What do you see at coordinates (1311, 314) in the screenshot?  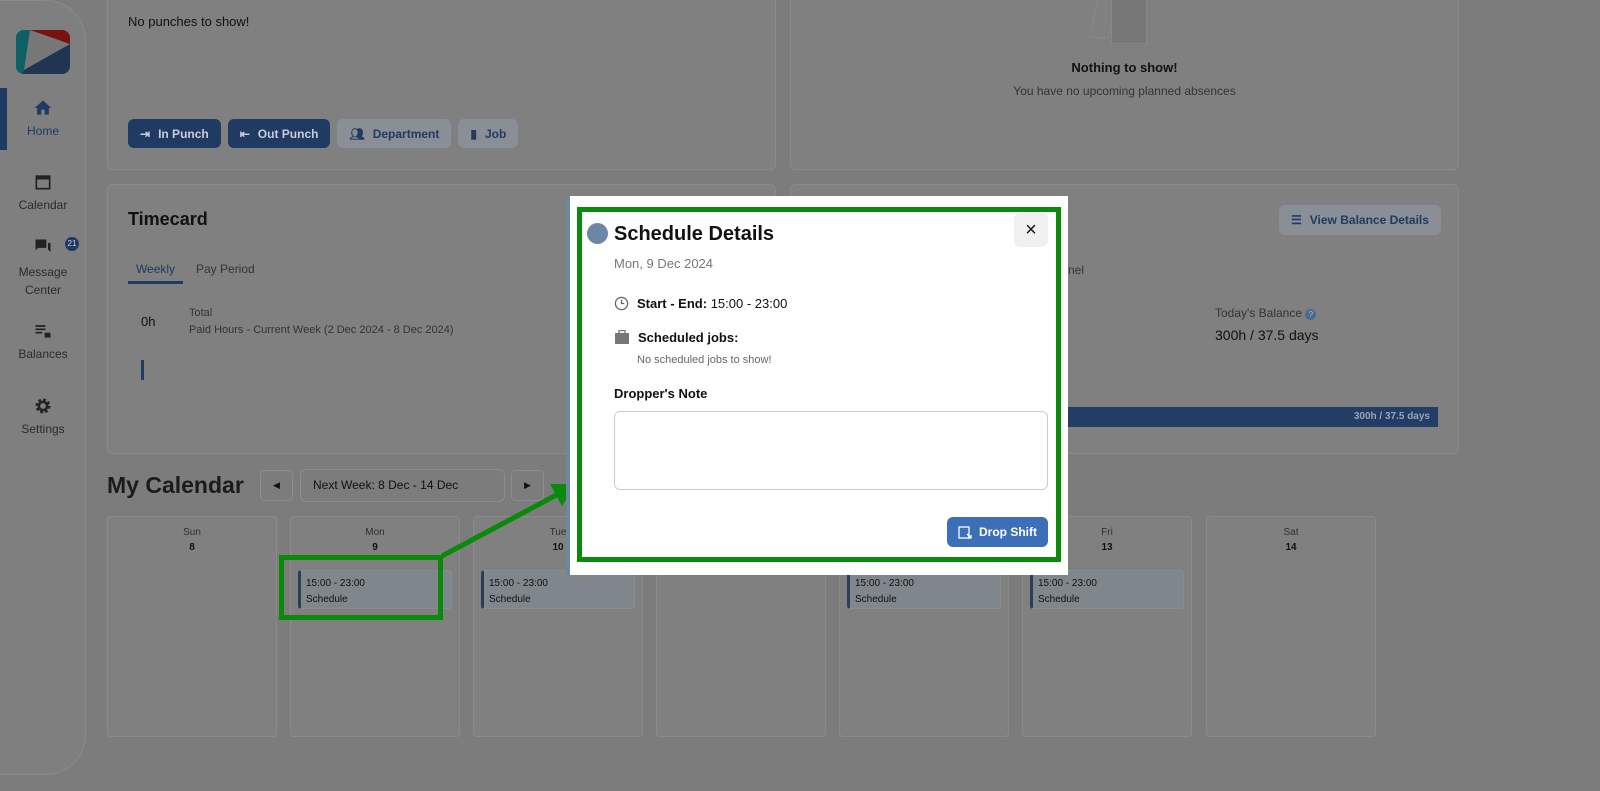 I see `help-icon: ?` at bounding box center [1311, 314].